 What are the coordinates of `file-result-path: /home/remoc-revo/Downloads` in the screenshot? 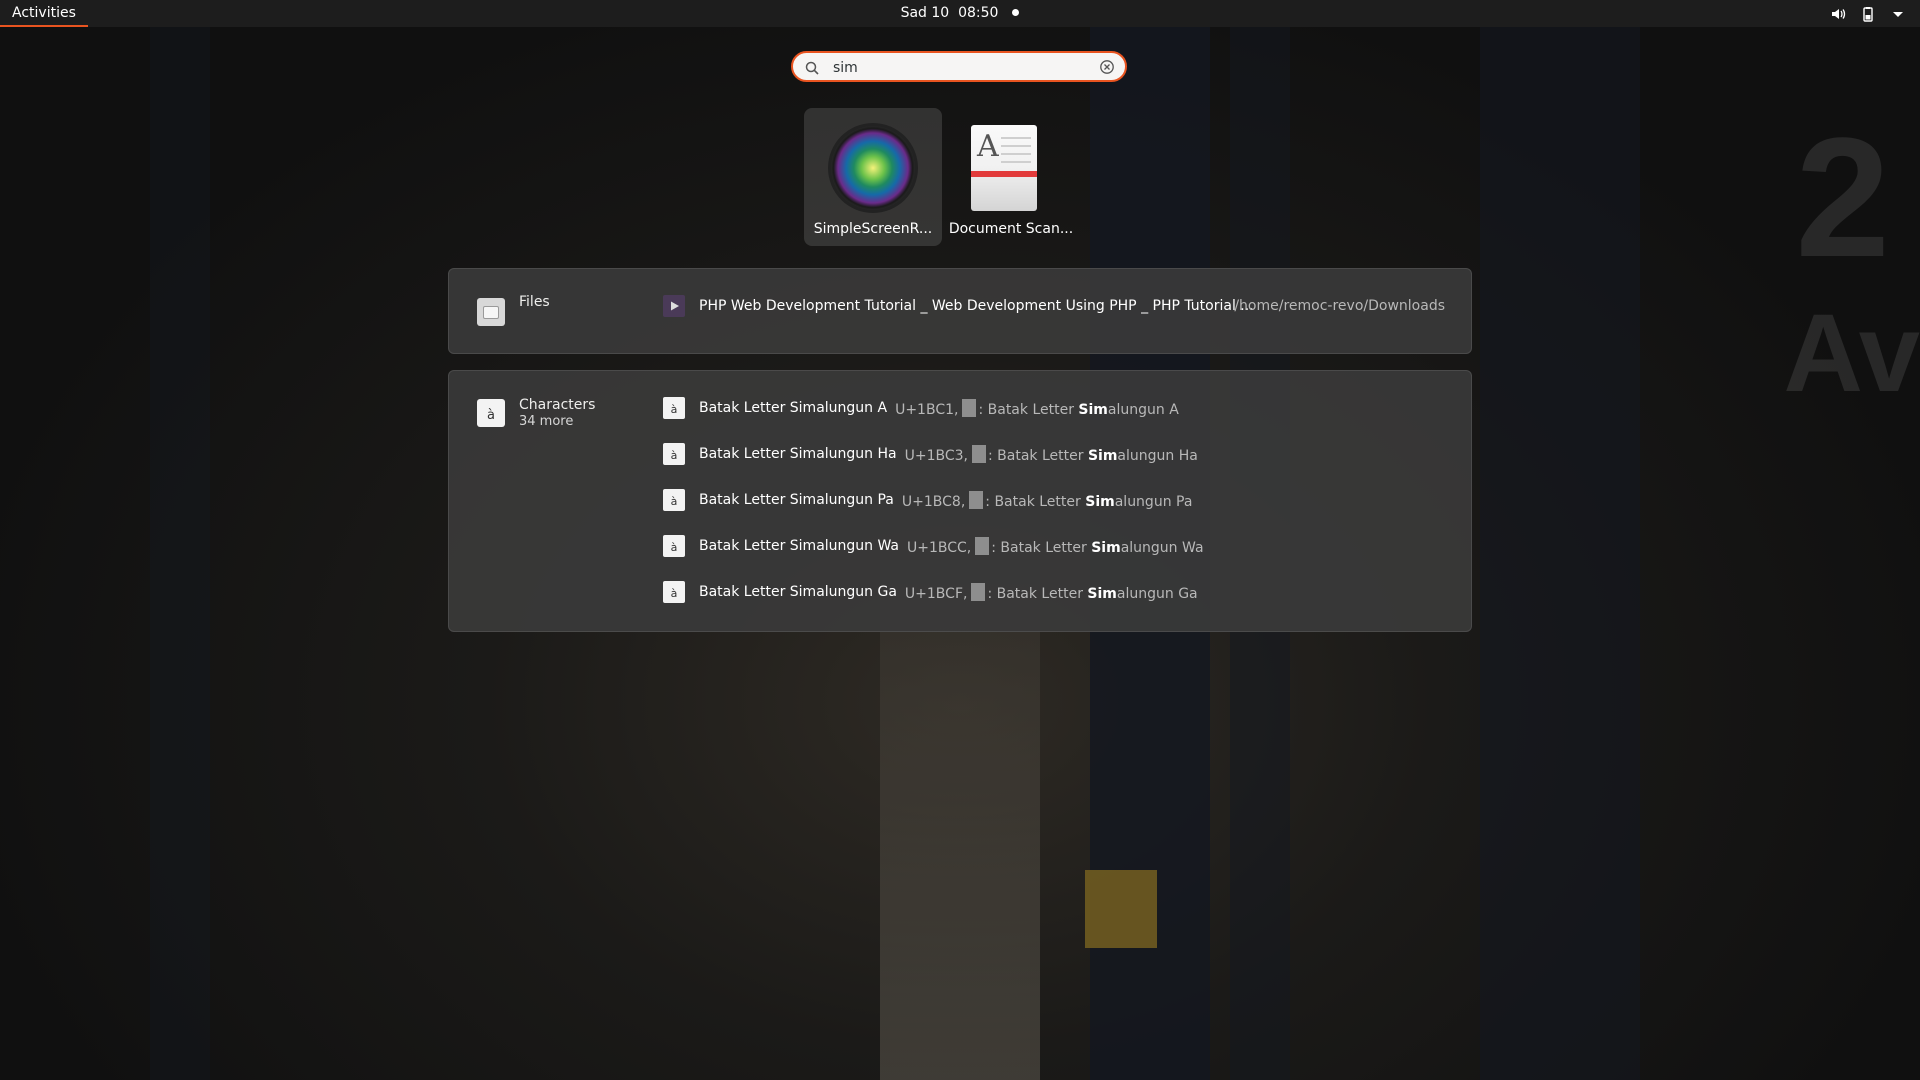 It's located at (1339, 306).